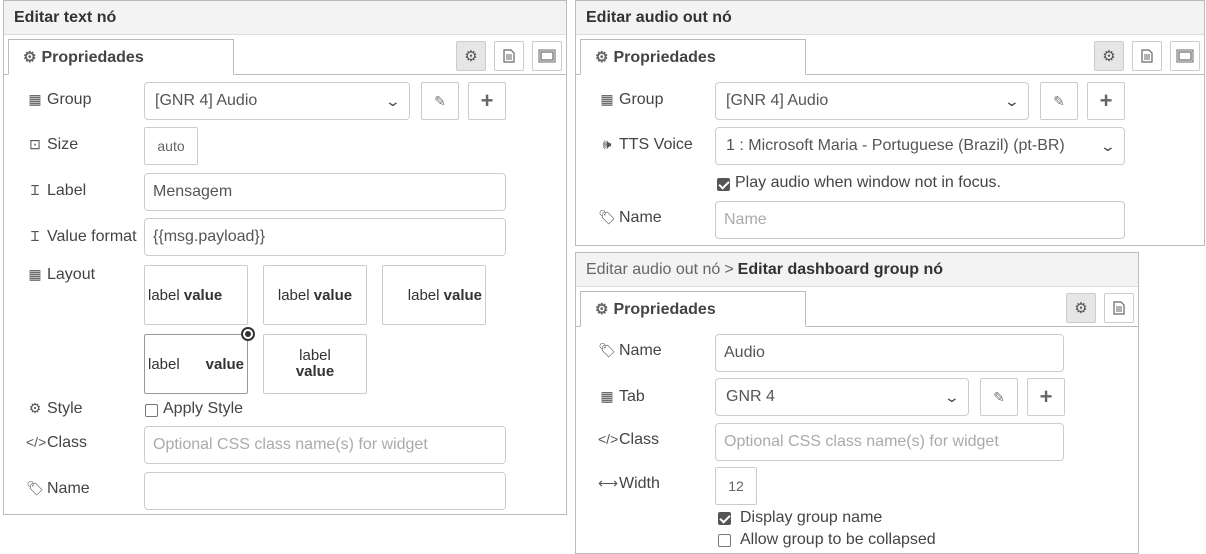 Image resolution: width=1206 pixels, height=554 pixels. What do you see at coordinates (60, 275) in the screenshot?
I see `layout-label: ▦ Layout` at bounding box center [60, 275].